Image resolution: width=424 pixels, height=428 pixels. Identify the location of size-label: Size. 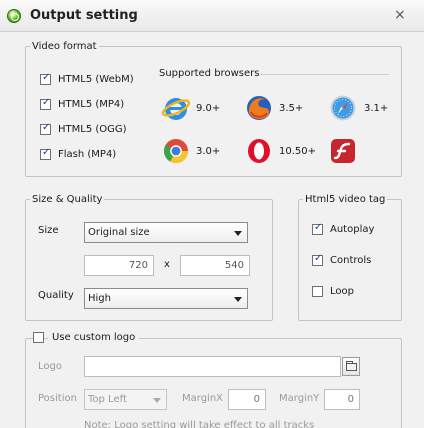
(48, 230).